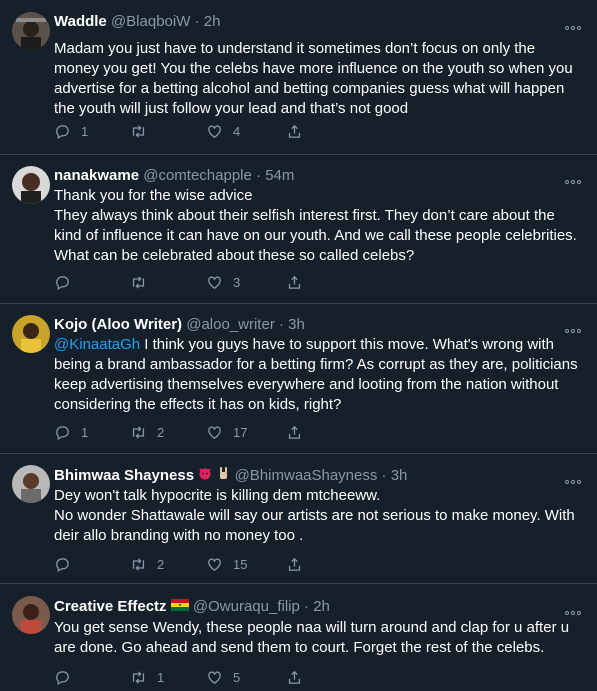  Describe the element at coordinates (305, 325) in the screenshot. I see `tweet-header: Kojo (Aloo Writer) @aloo_writer · 3h` at that location.